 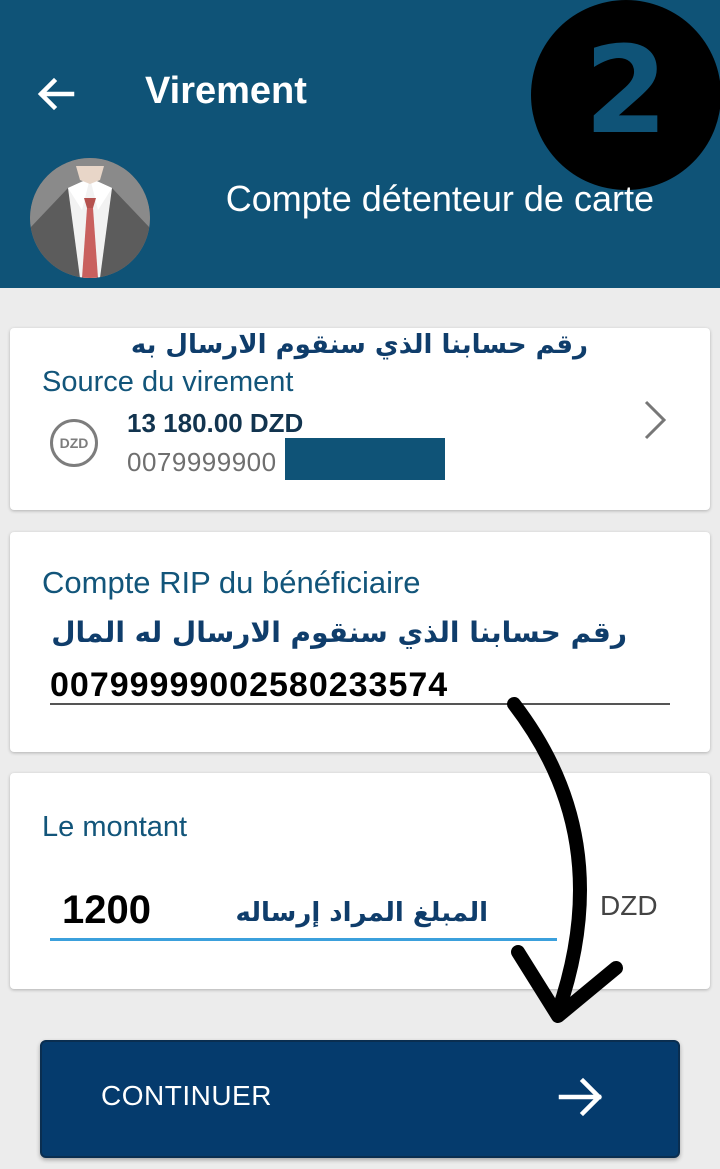 I want to click on source-account-number: 0079999900, so click(x=202, y=462).